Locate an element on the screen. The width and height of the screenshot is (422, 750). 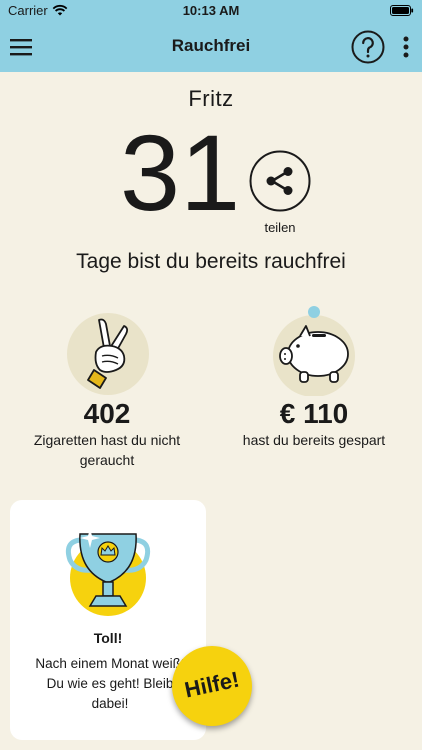
trophy-icon is located at coordinates (108, 572).